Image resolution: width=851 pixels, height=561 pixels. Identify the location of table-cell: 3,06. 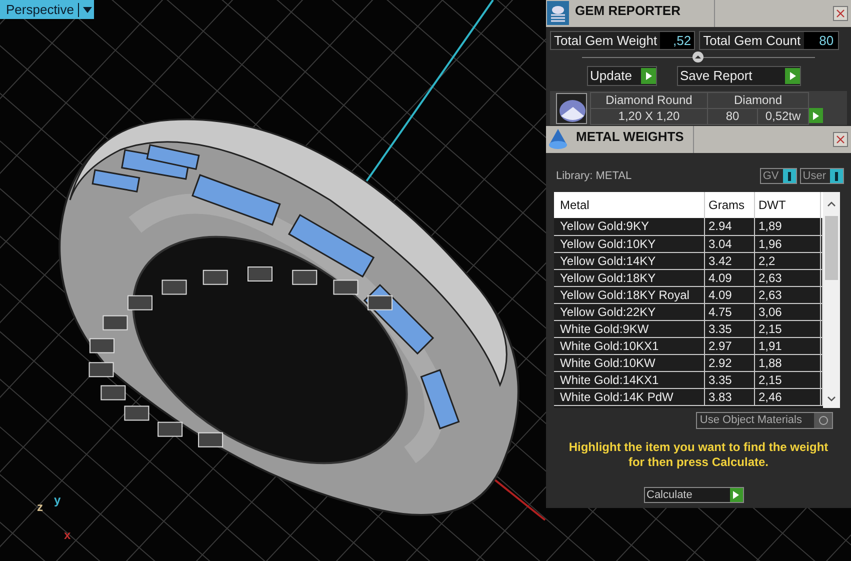
(787, 311).